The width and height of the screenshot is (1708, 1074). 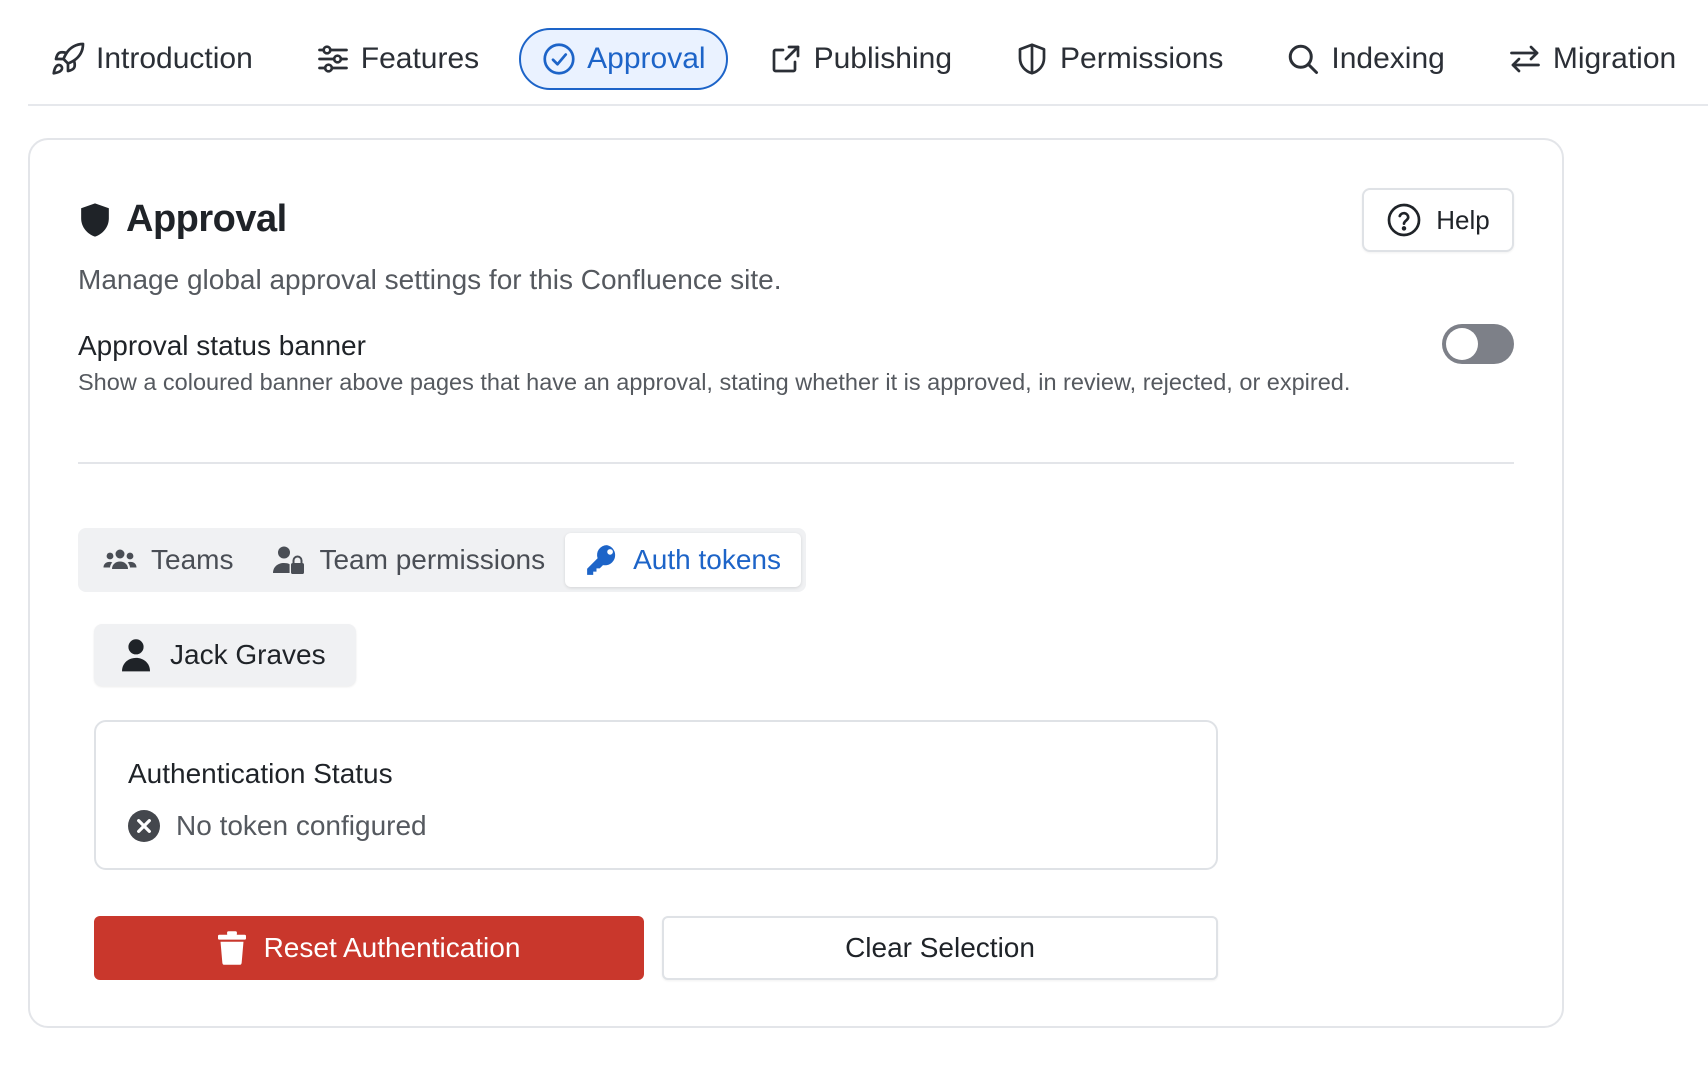 I want to click on page-title: Approval, so click(x=206, y=219).